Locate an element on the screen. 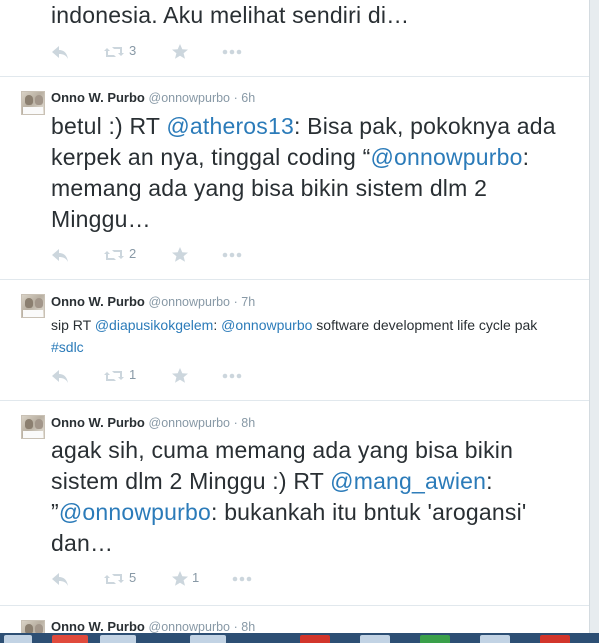 This screenshot has width=599, height=643. favorite-count: 1 is located at coordinates (196, 577).